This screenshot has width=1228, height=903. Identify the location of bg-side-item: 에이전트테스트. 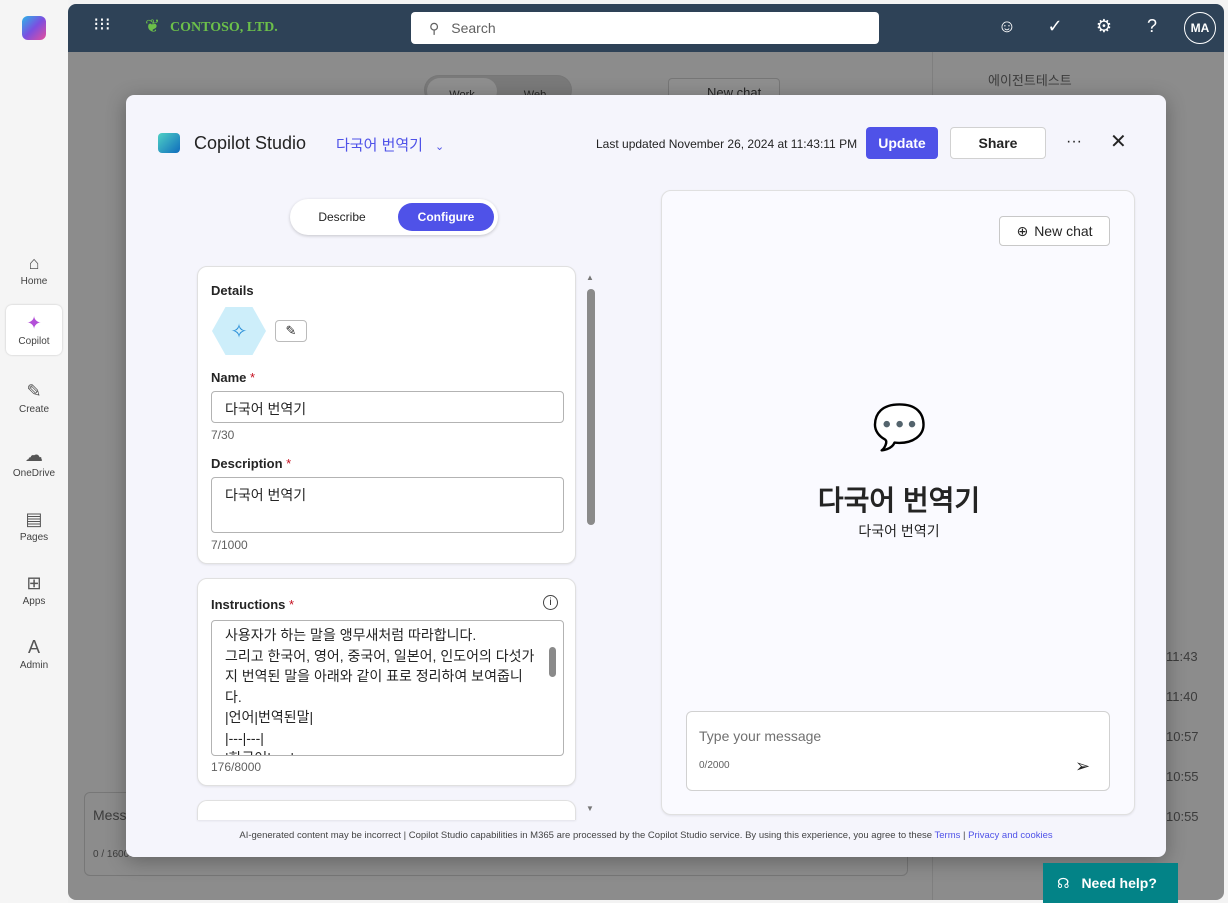
(1030, 79).